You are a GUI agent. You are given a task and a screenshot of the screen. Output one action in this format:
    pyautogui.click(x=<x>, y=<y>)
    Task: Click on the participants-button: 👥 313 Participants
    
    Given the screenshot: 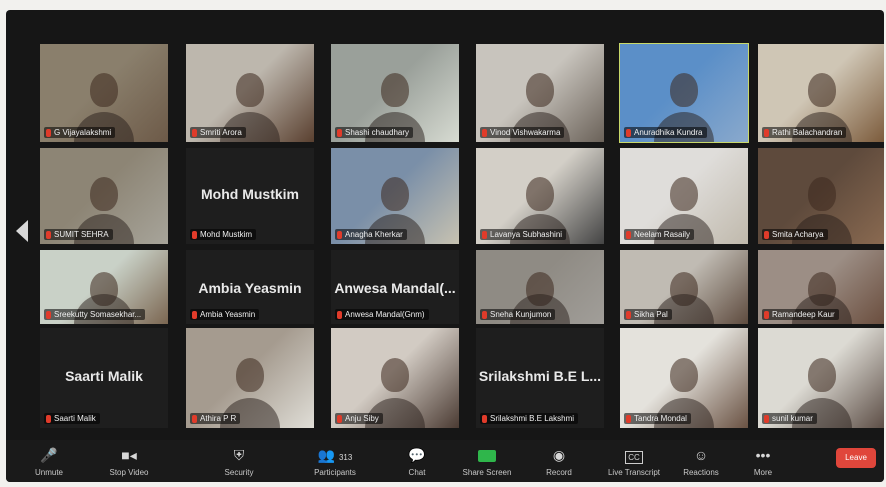 What is the action you would take?
    pyautogui.click(x=335, y=462)
    